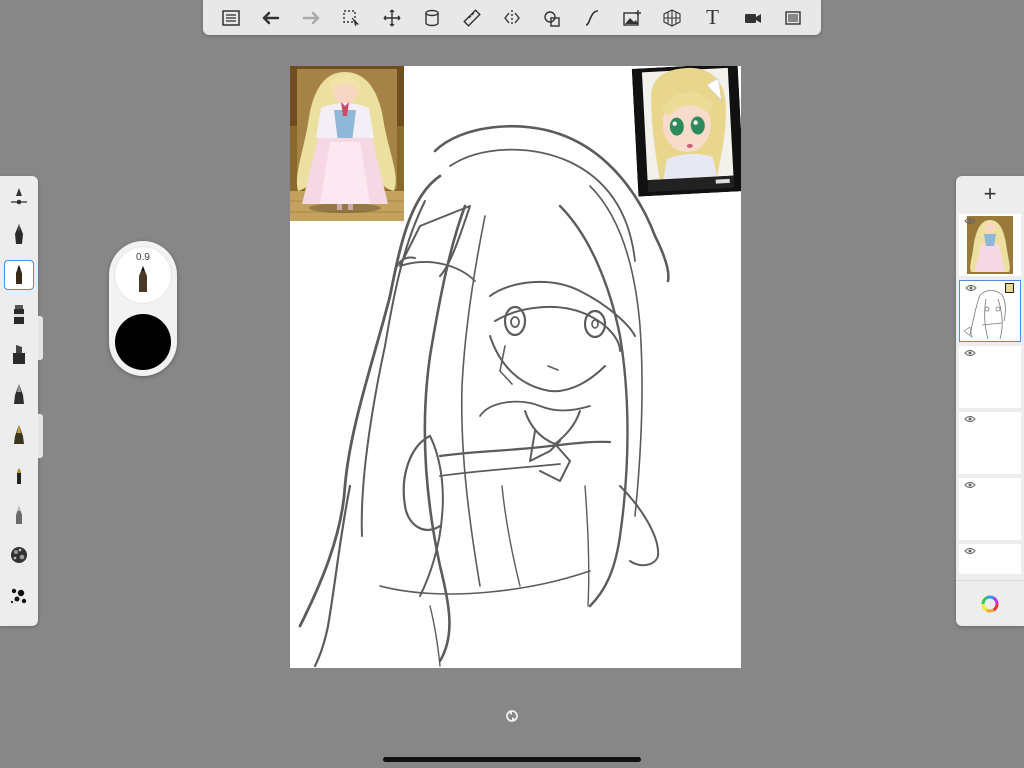 Image resolution: width=1024 pixels, height=768 pixels. Describe the element at coordinates (19, 475) in the screenshot. I see `paint-brush-icon` at that location.